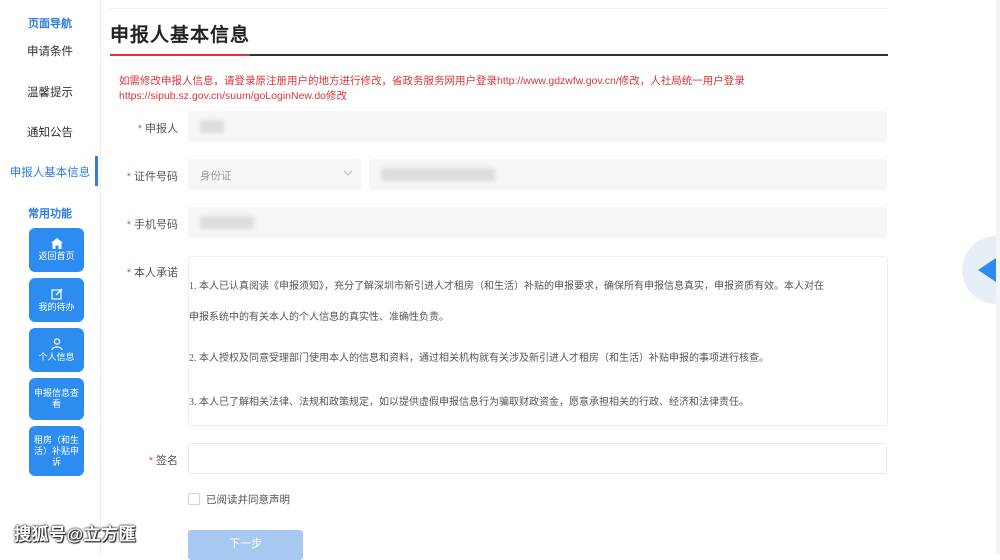 This screenshot has width=1000, height=560. Describe the element at coordinates (144, 460) in the screenshot. I see `signature-label: * 签名` at that location.